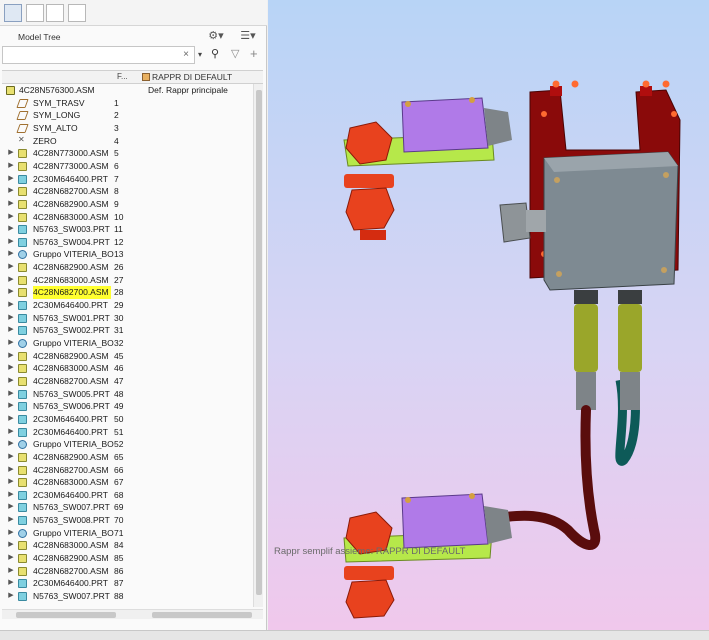  What do you see at coordinates (127, 558) in the screenshot?
I see `tree-item: ▶ 4C28N682900.ASM 85` at bounding box center [127, 558].